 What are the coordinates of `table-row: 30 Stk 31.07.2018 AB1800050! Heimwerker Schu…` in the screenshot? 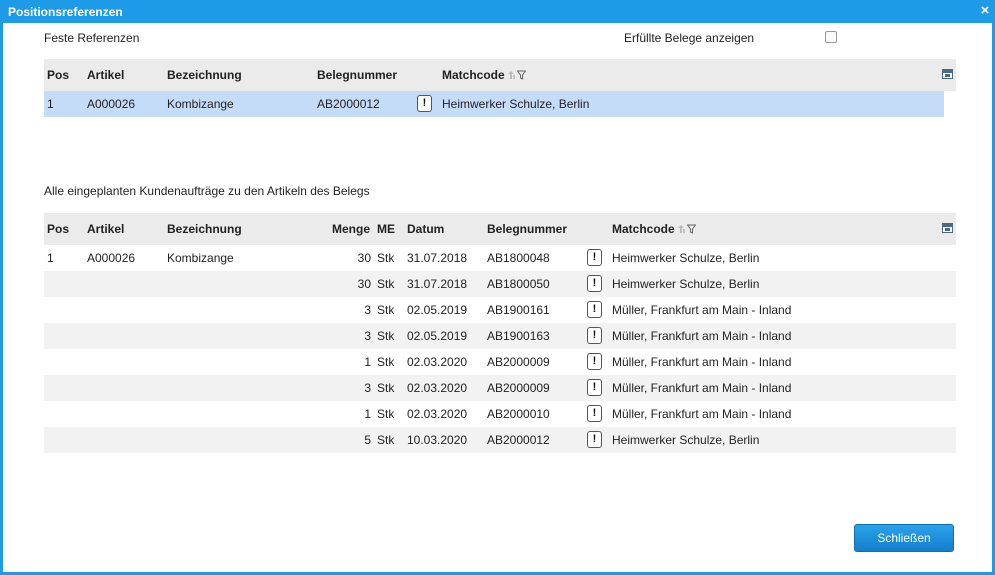 It's located at (500, 284).